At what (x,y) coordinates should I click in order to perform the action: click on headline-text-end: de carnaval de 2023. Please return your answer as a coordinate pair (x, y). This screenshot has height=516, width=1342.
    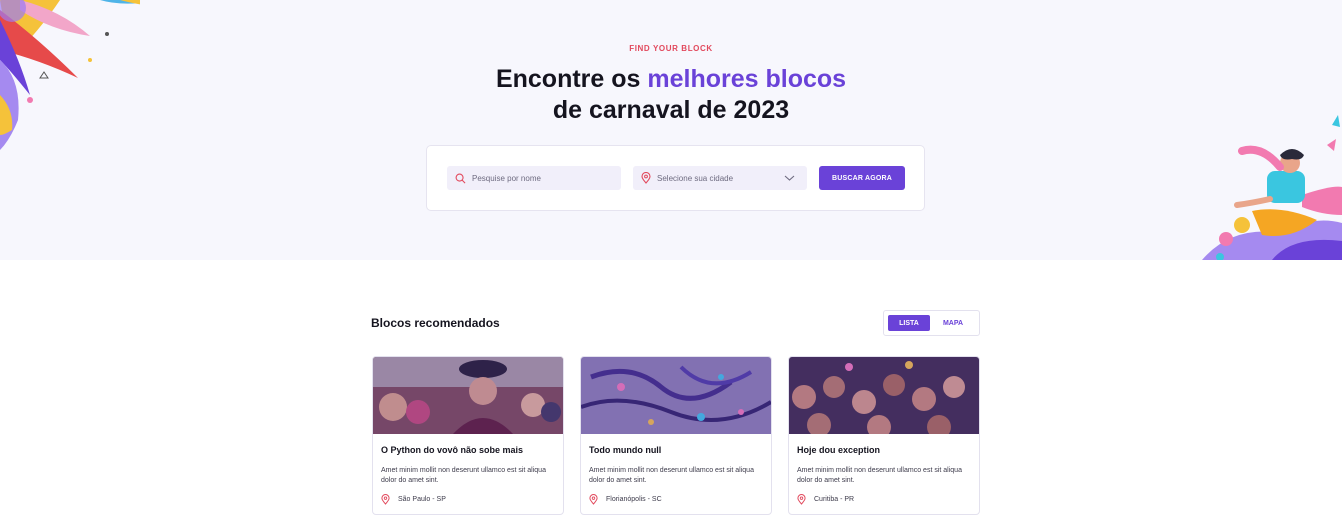
    Looking at the image, I should click on (671, 110).